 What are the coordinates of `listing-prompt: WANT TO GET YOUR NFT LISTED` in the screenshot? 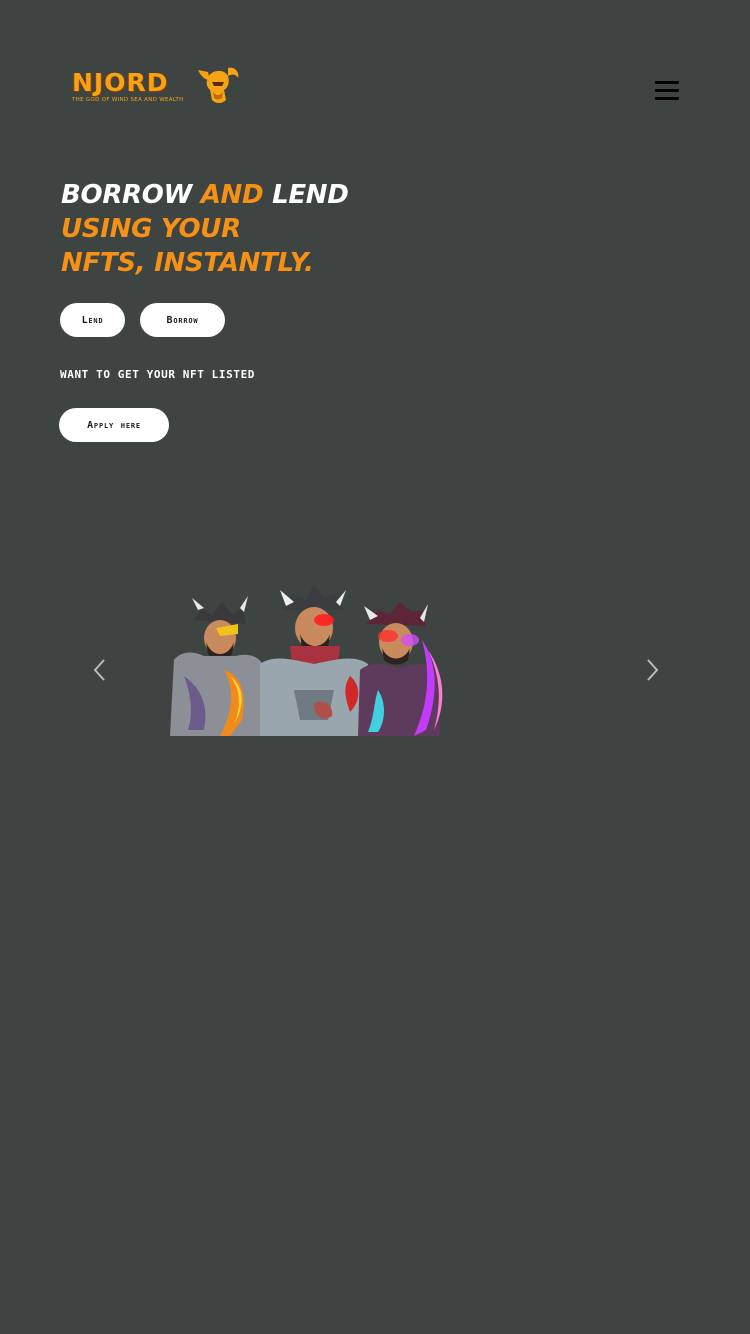 It's located at (158, 374).